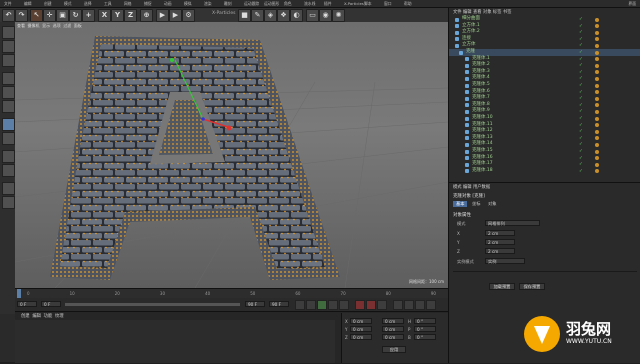 This screenshot has height=364, width=640. Describe the element at coordinates (632, 4) in the screenshot. I see `layout-label: 界面` at that location.